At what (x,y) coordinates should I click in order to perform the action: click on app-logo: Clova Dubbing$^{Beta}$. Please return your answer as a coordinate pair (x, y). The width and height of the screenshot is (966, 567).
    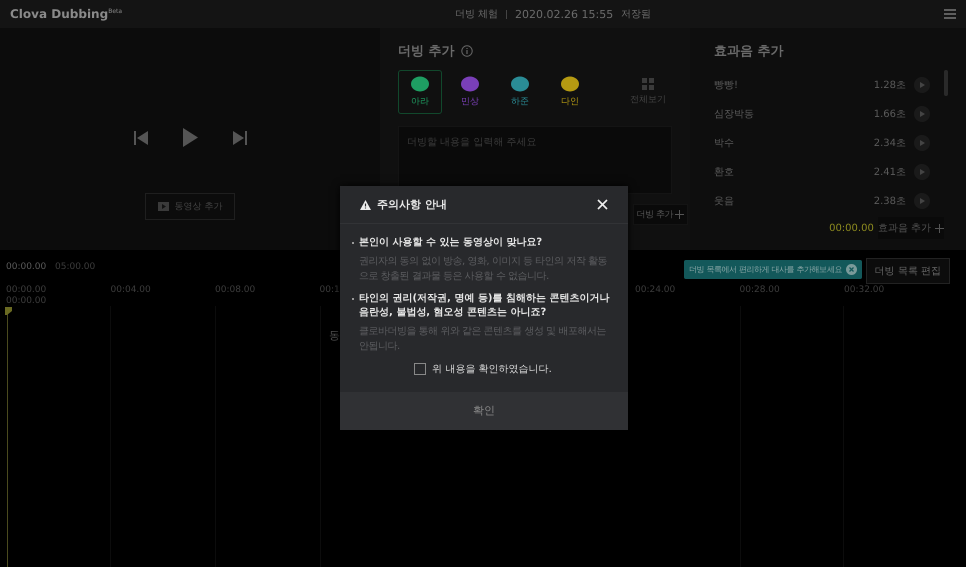
    Looking at the image, I should click on (66, 14).